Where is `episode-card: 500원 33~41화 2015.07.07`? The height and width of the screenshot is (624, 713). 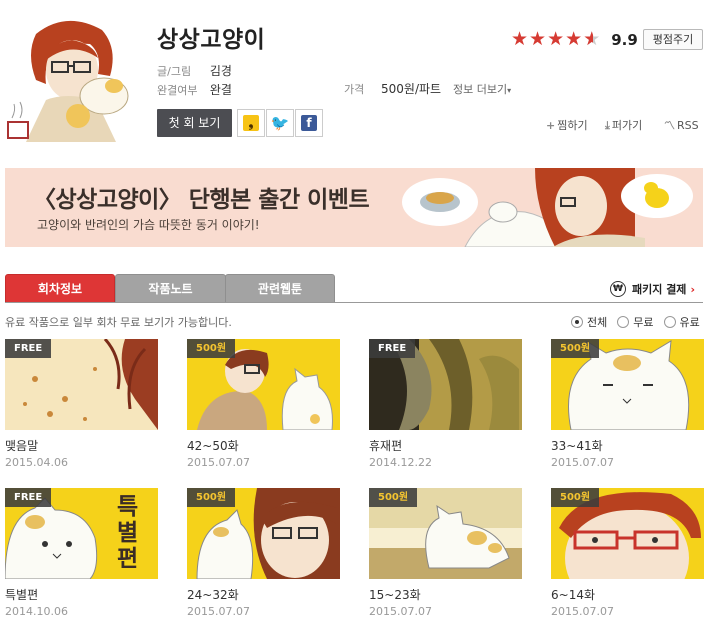
episode-card: 500원 33~41화 2015.07.07 is located at coordinates (627, 404).